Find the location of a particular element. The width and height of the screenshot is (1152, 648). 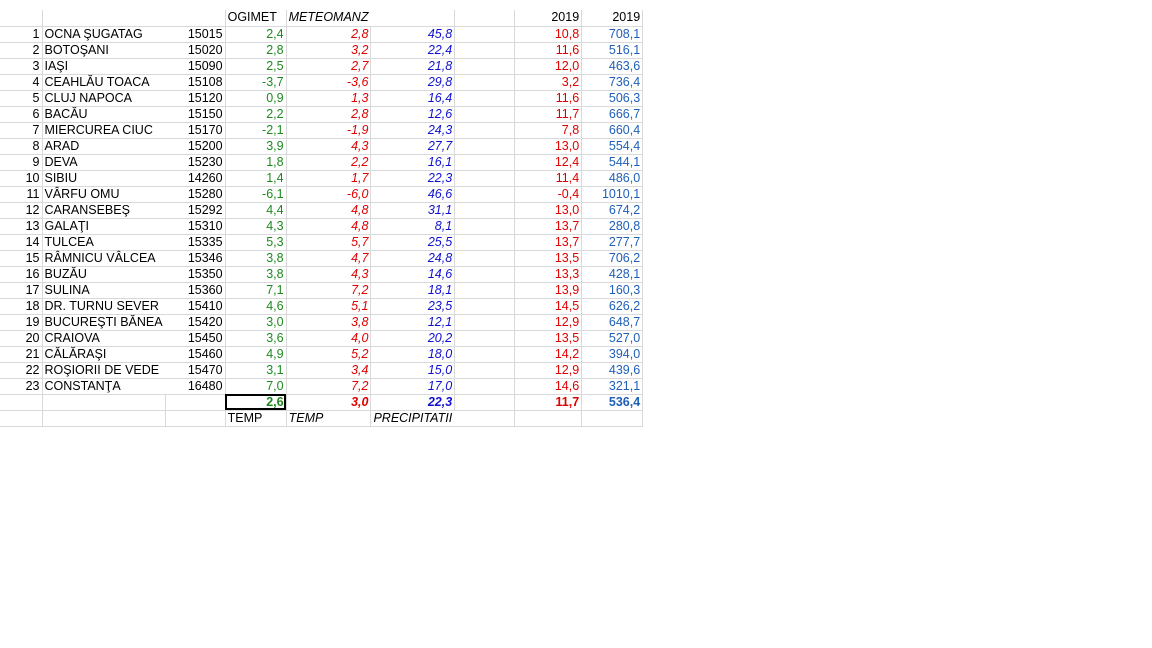

meteomanz-precip-cell: 31,1 is located at coordinates (413, 210).